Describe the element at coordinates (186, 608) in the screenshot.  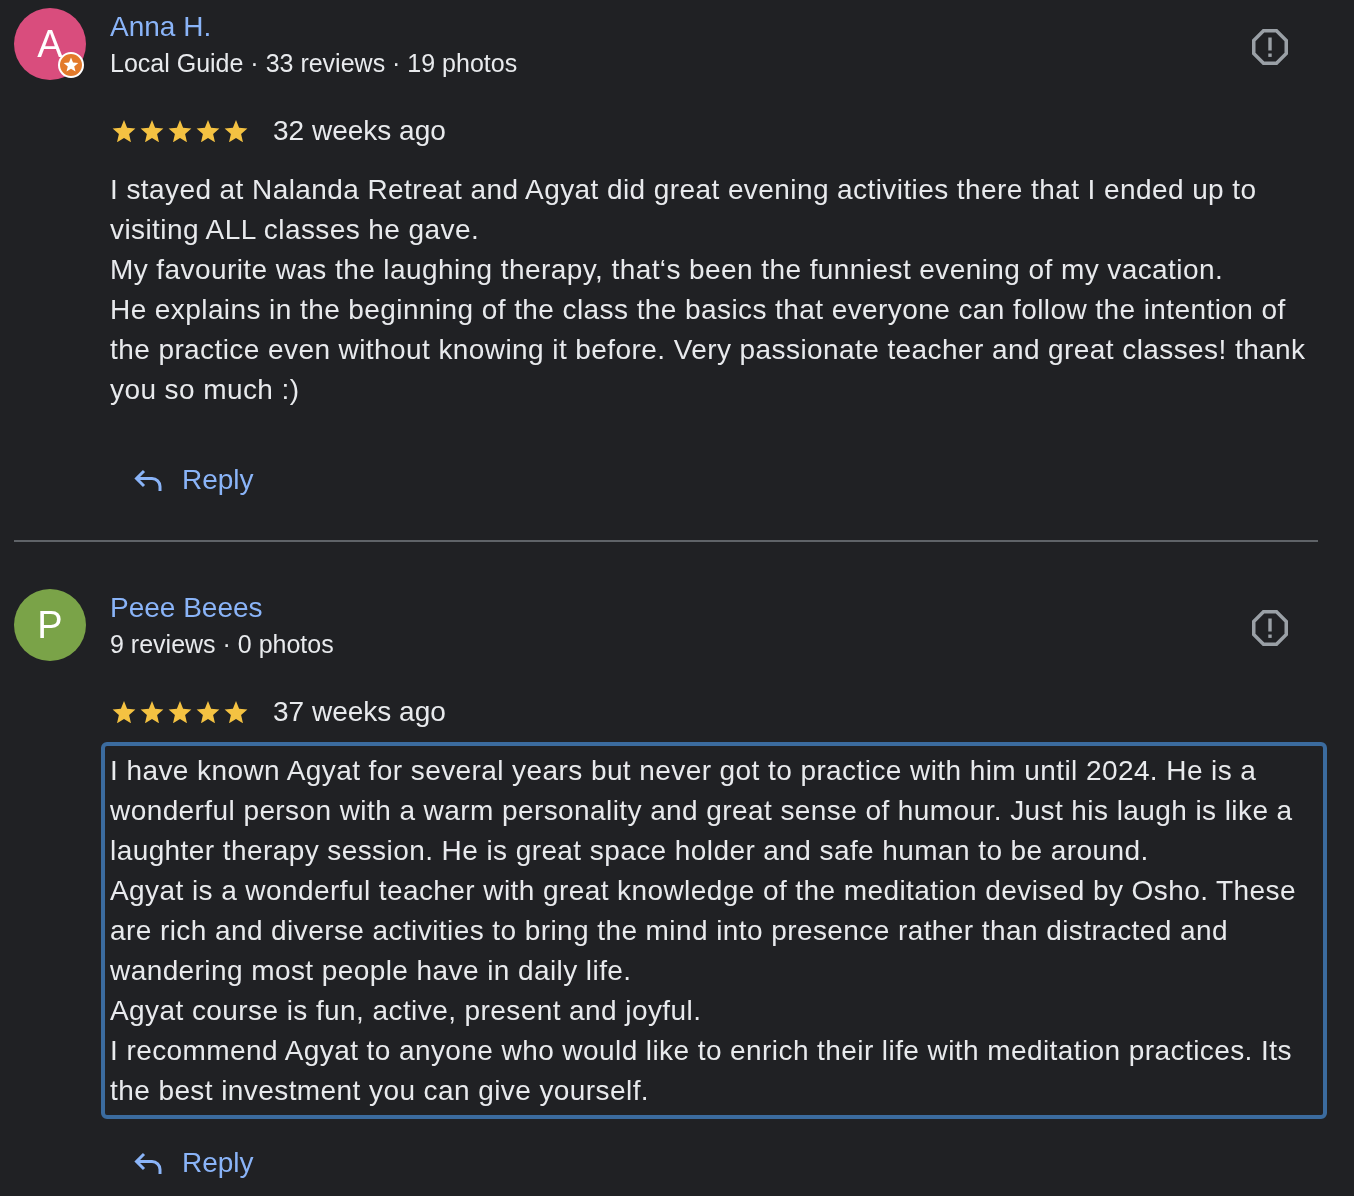
I see `reviewer-name: Peee Beees` at that location.